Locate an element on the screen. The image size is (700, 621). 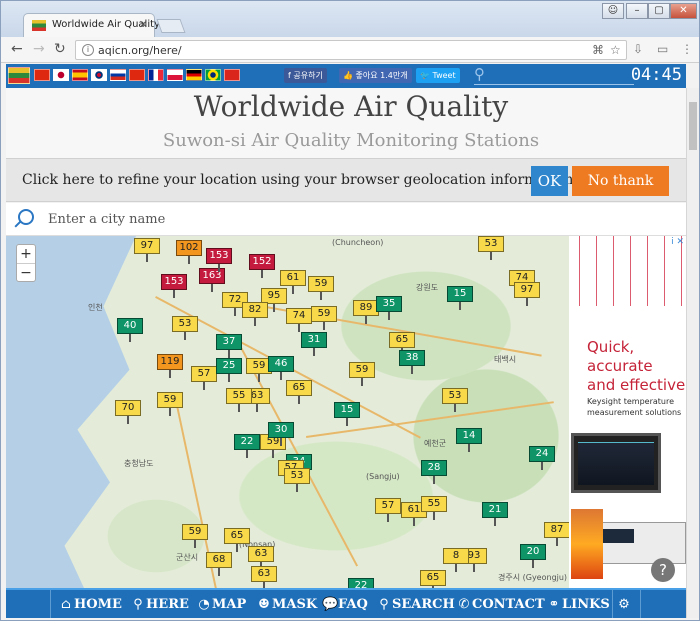
tweet-button: 🐦 Tweet is located at coordinates (438, 75).